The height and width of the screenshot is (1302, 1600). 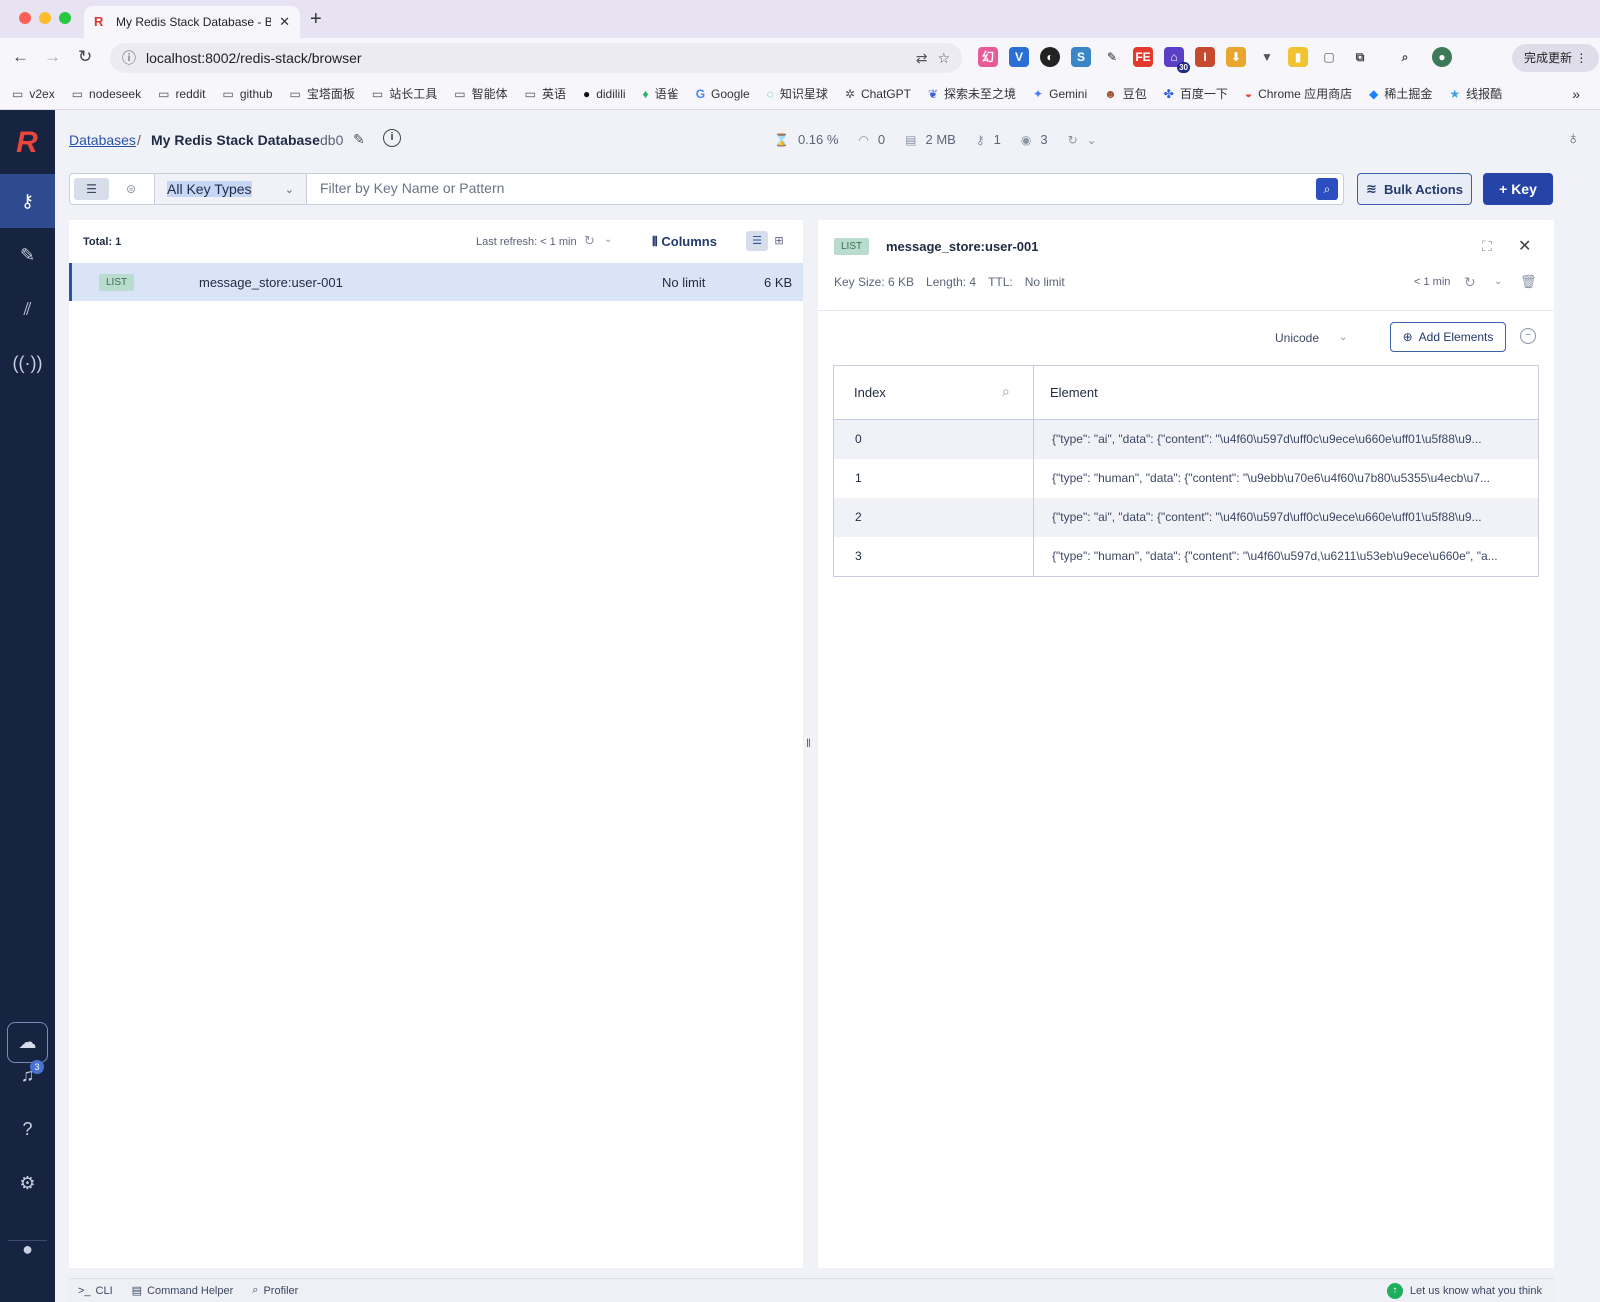 I want to click on profiler-button: ⌕ Profiler, so click(x=275, y=1290).